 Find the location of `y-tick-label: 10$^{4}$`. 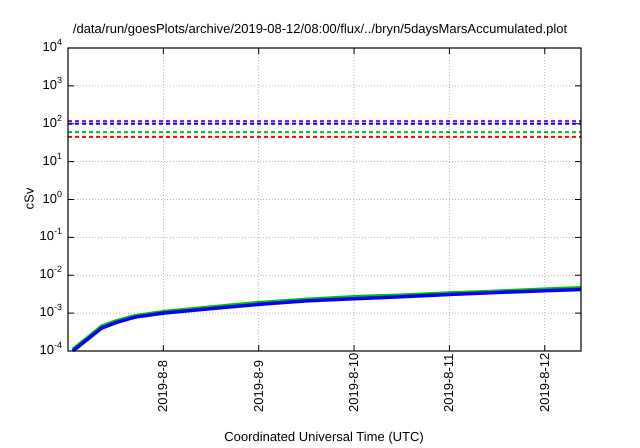

y-tick-label: 10$^{4}$ is located at coordinates (52, 47).